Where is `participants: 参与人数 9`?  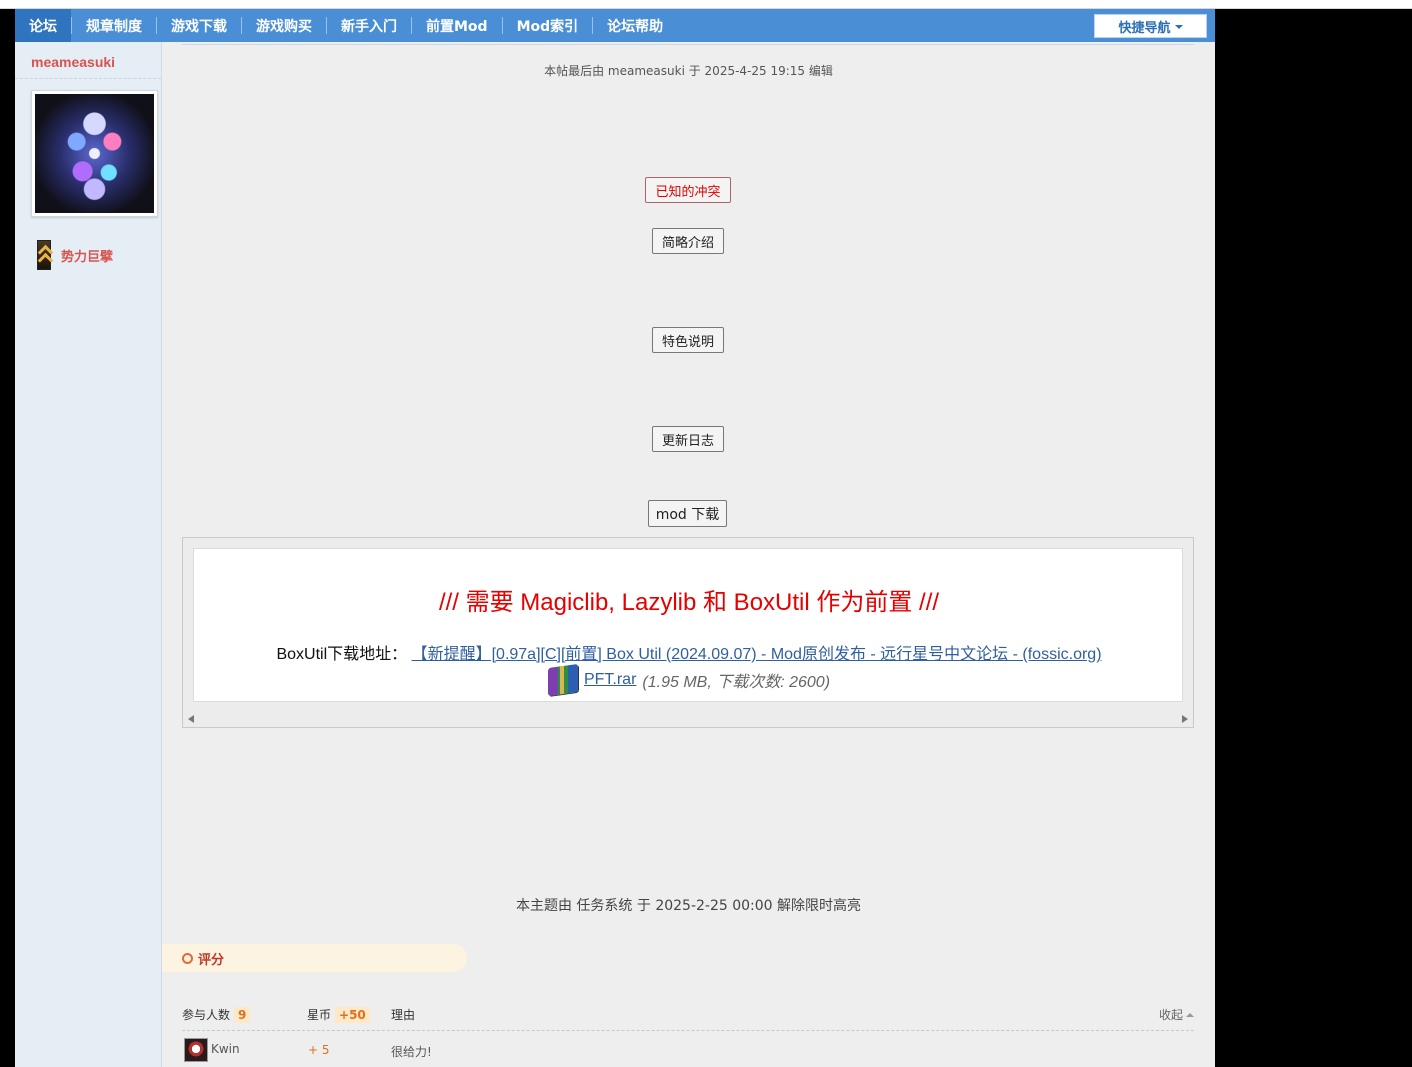 participants: 参与人数 9 is located at coordinates (216, 1014).